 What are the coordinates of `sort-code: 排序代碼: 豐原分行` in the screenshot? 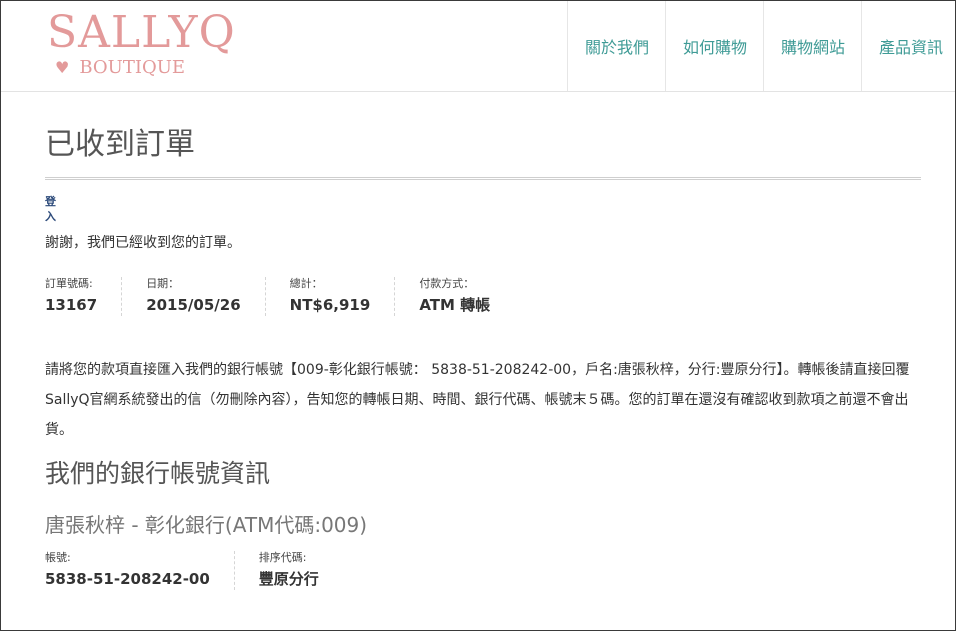 It's located at (301, 570).